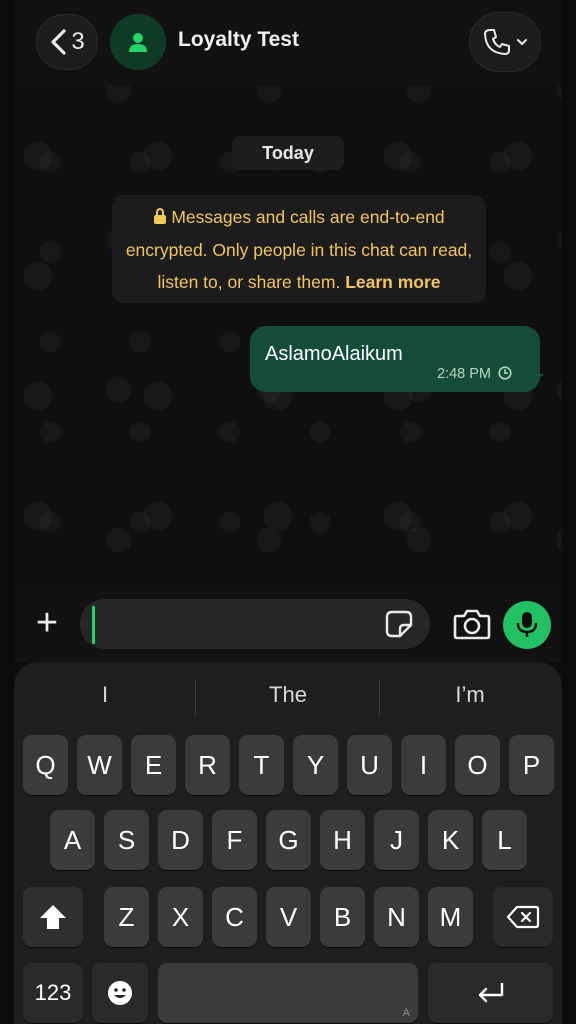 The width and height of the screenshot is (576, 1024). Describe the element at coordinates (334, 354) in the screenshot. I see `message-text: AslamoAlaikum` at that location.